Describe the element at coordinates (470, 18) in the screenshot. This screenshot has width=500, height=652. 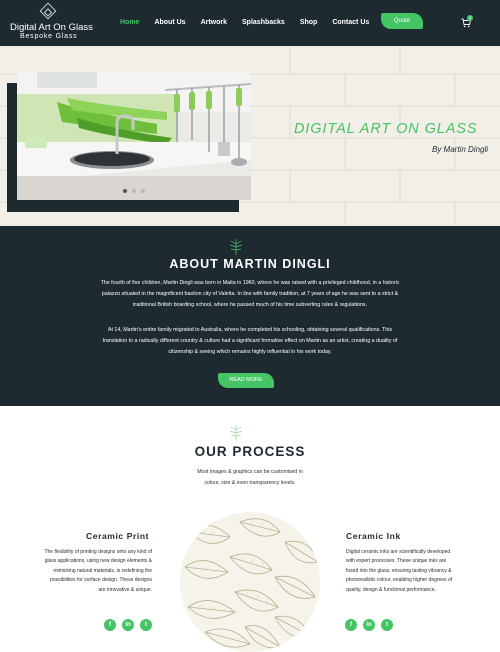
I see `cart-count-badge: 0` at that location.